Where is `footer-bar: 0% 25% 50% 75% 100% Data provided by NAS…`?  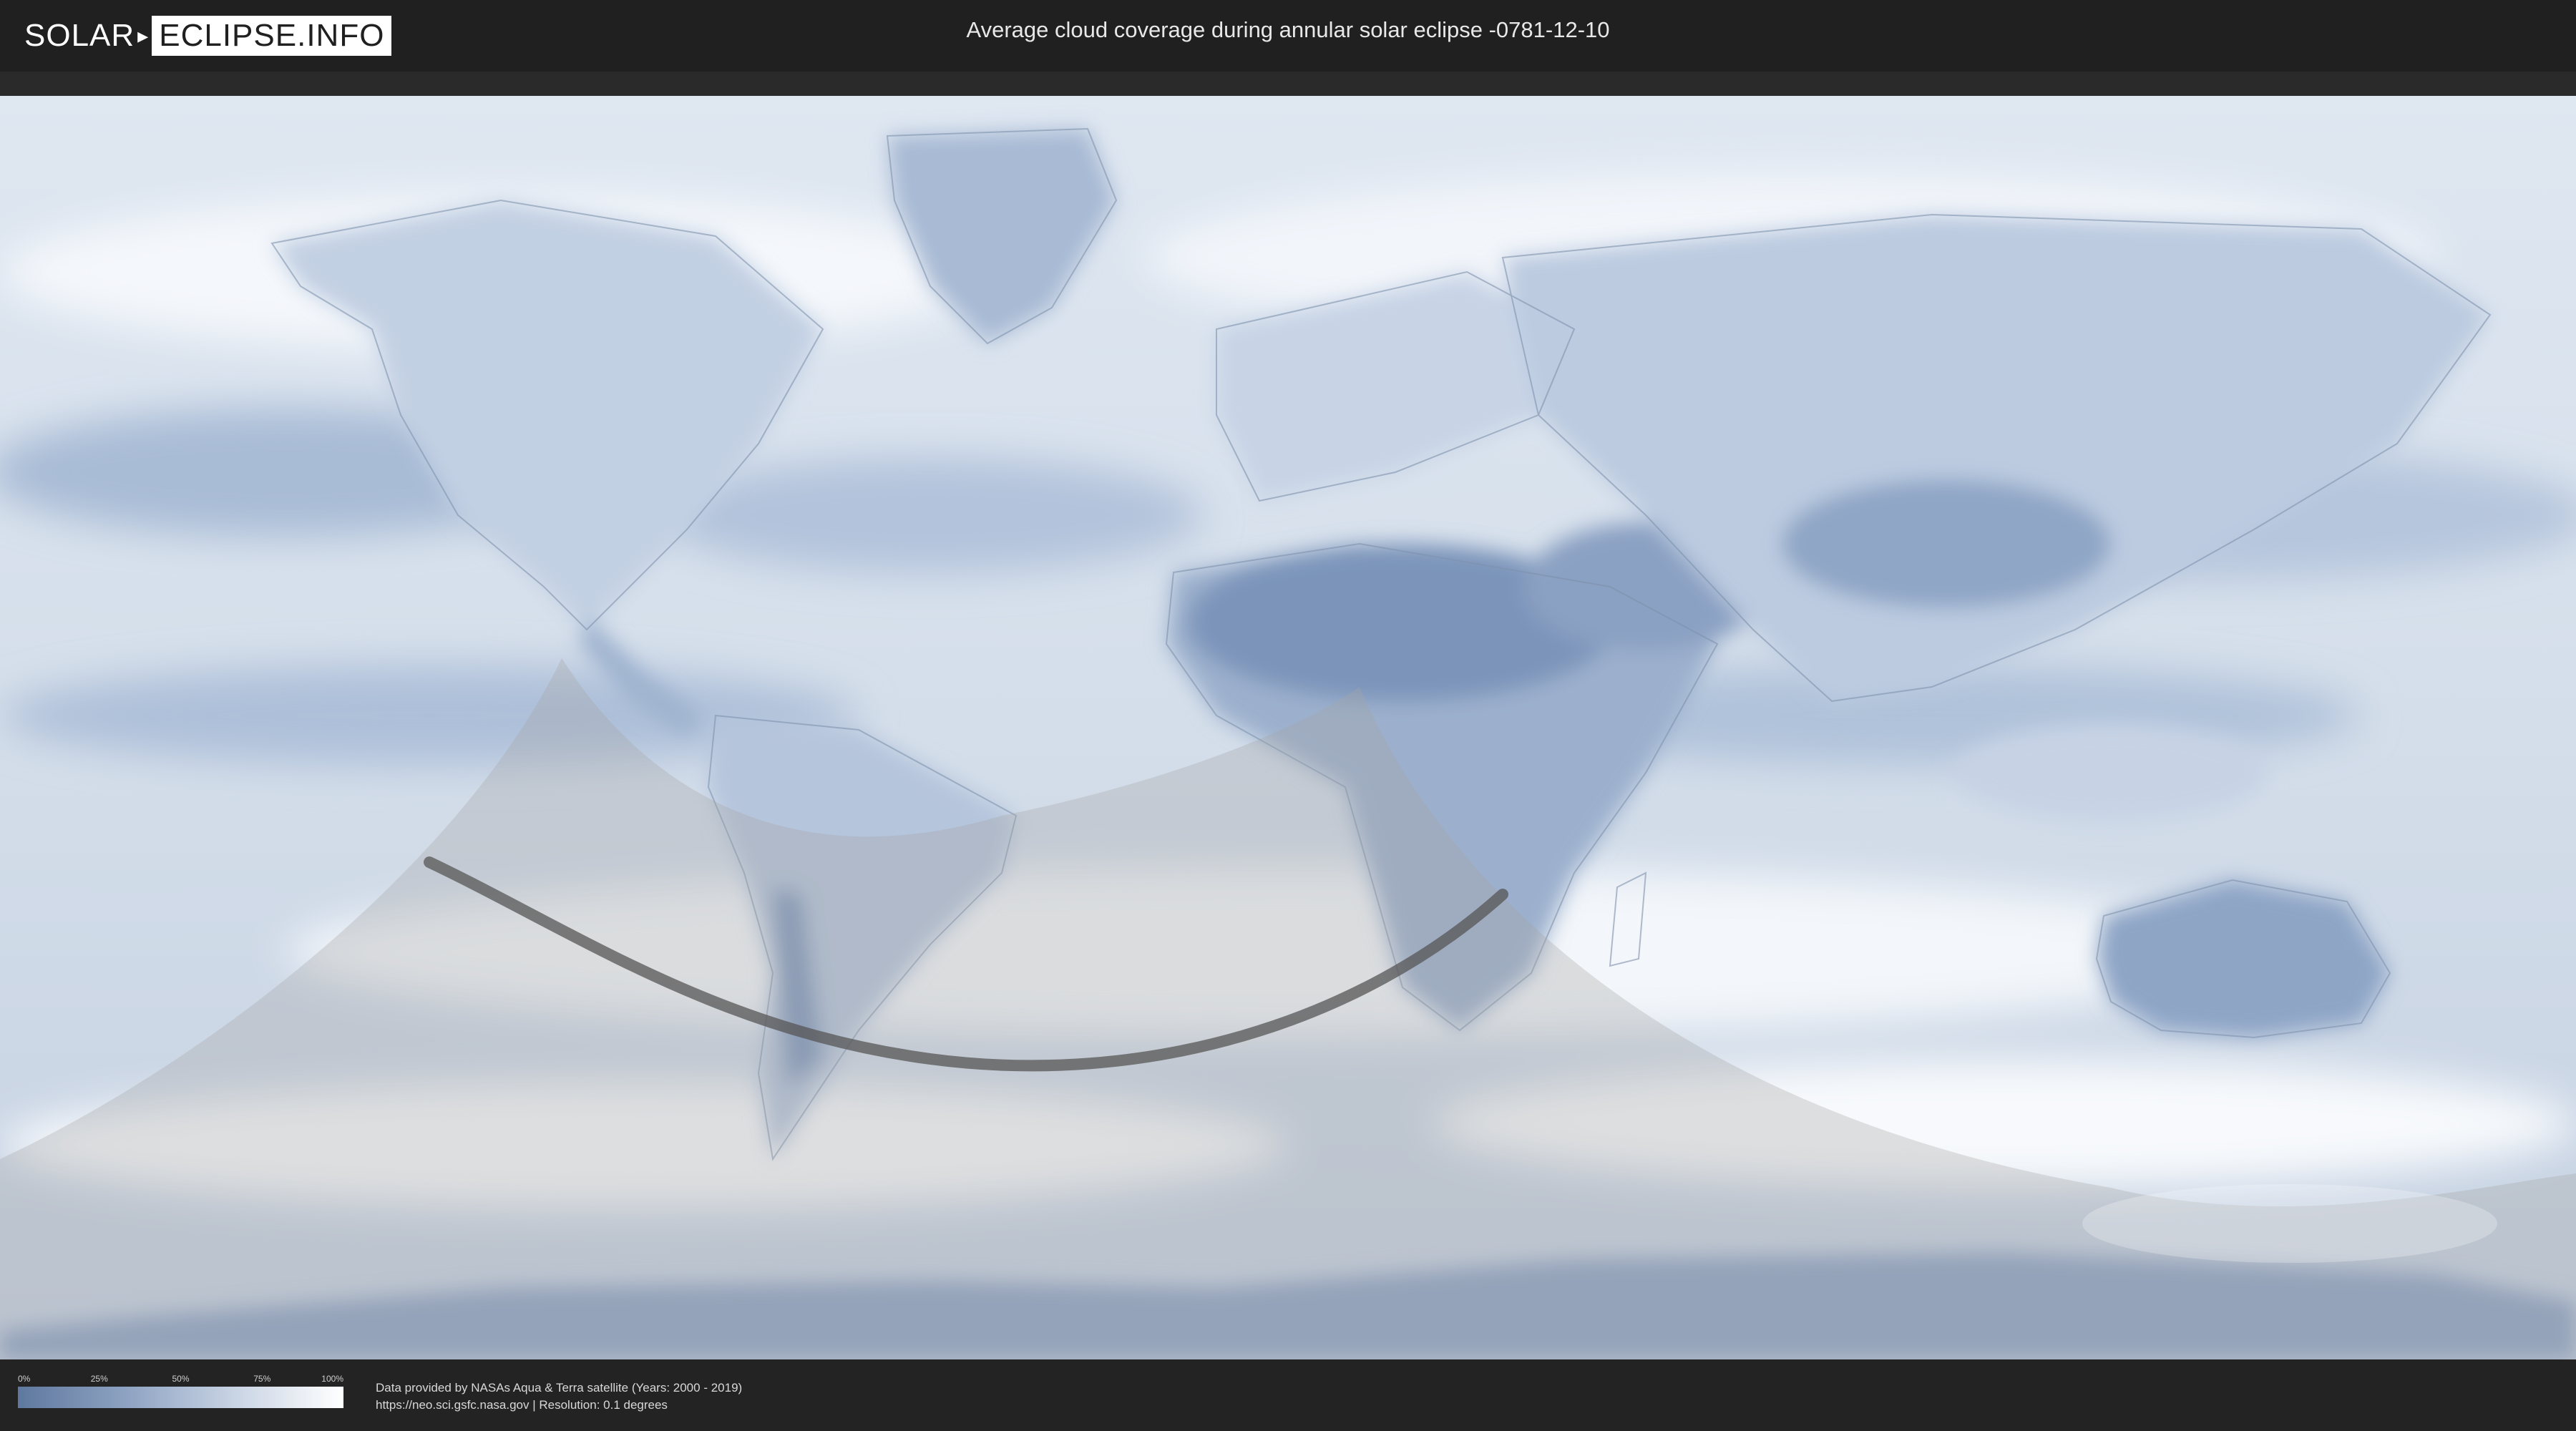
footer-bar: 0% 25% 50% 75% 100% Data provided by NAS… is located at coordinates (1288, 1395).